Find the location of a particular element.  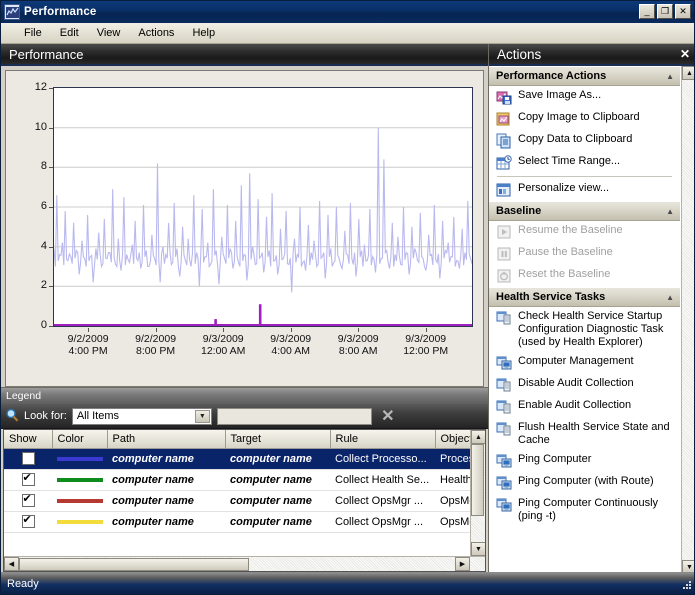

actions-scroll-up-button: ▲ is located at coordinates (688, 73).